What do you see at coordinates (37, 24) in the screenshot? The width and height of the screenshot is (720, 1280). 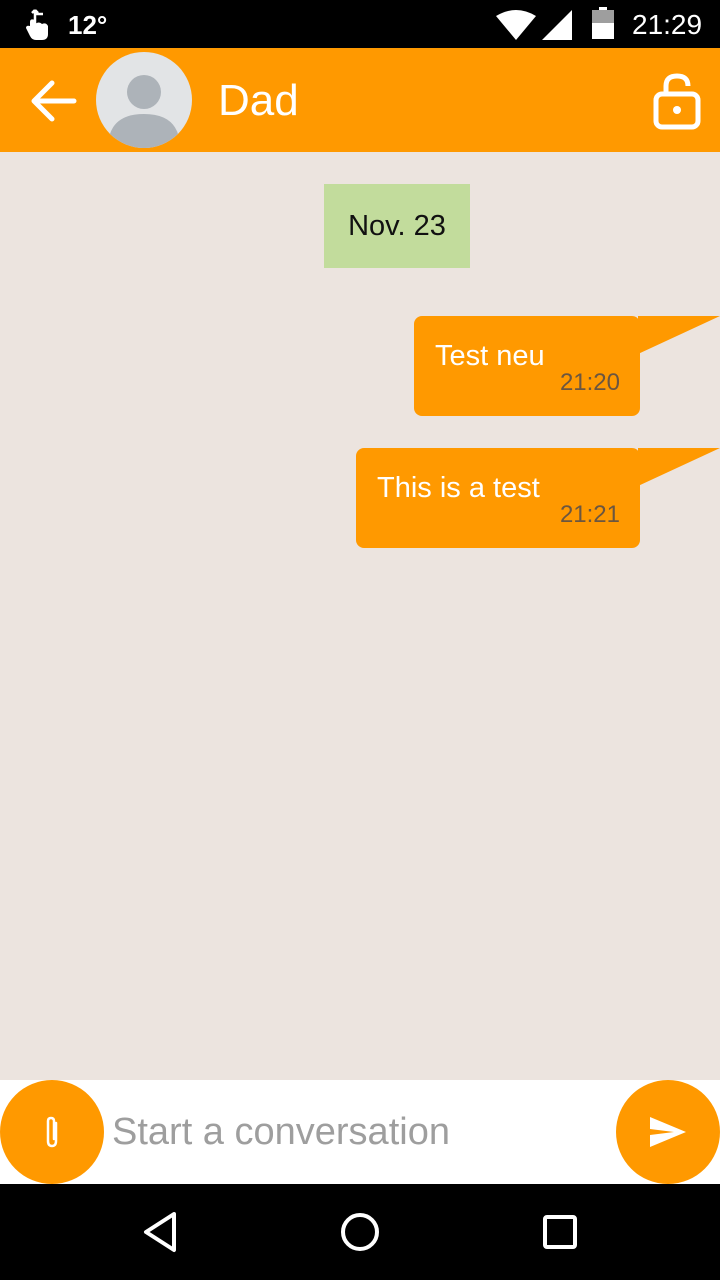 I see `touch-icon` at bounding box center [37, 24].